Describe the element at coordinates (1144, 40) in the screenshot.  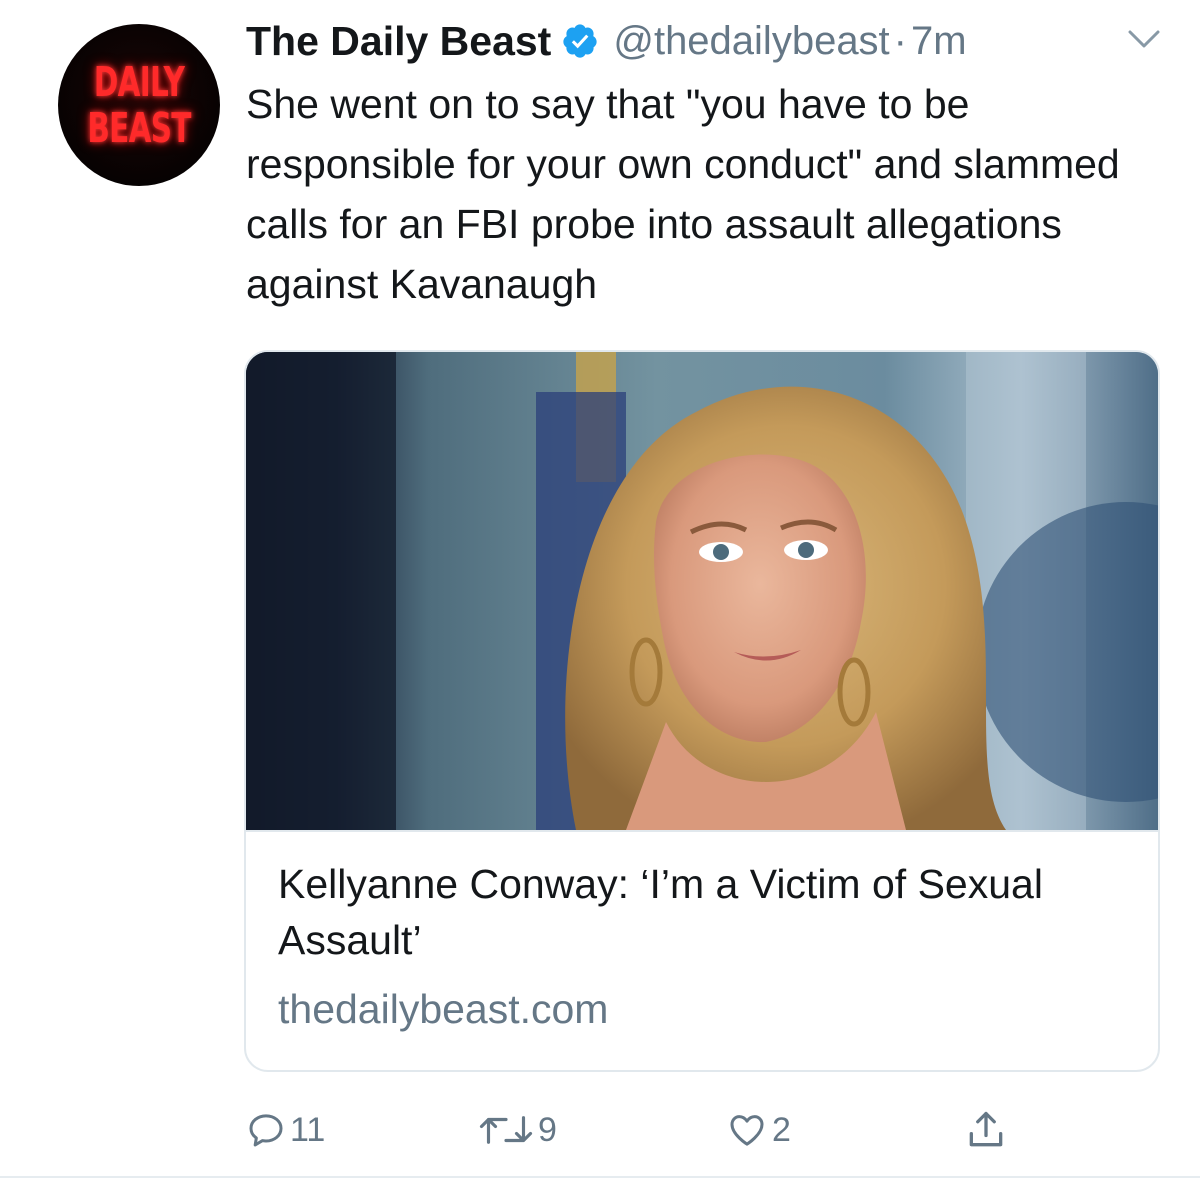
I see `chevron-down-icon` at that location.